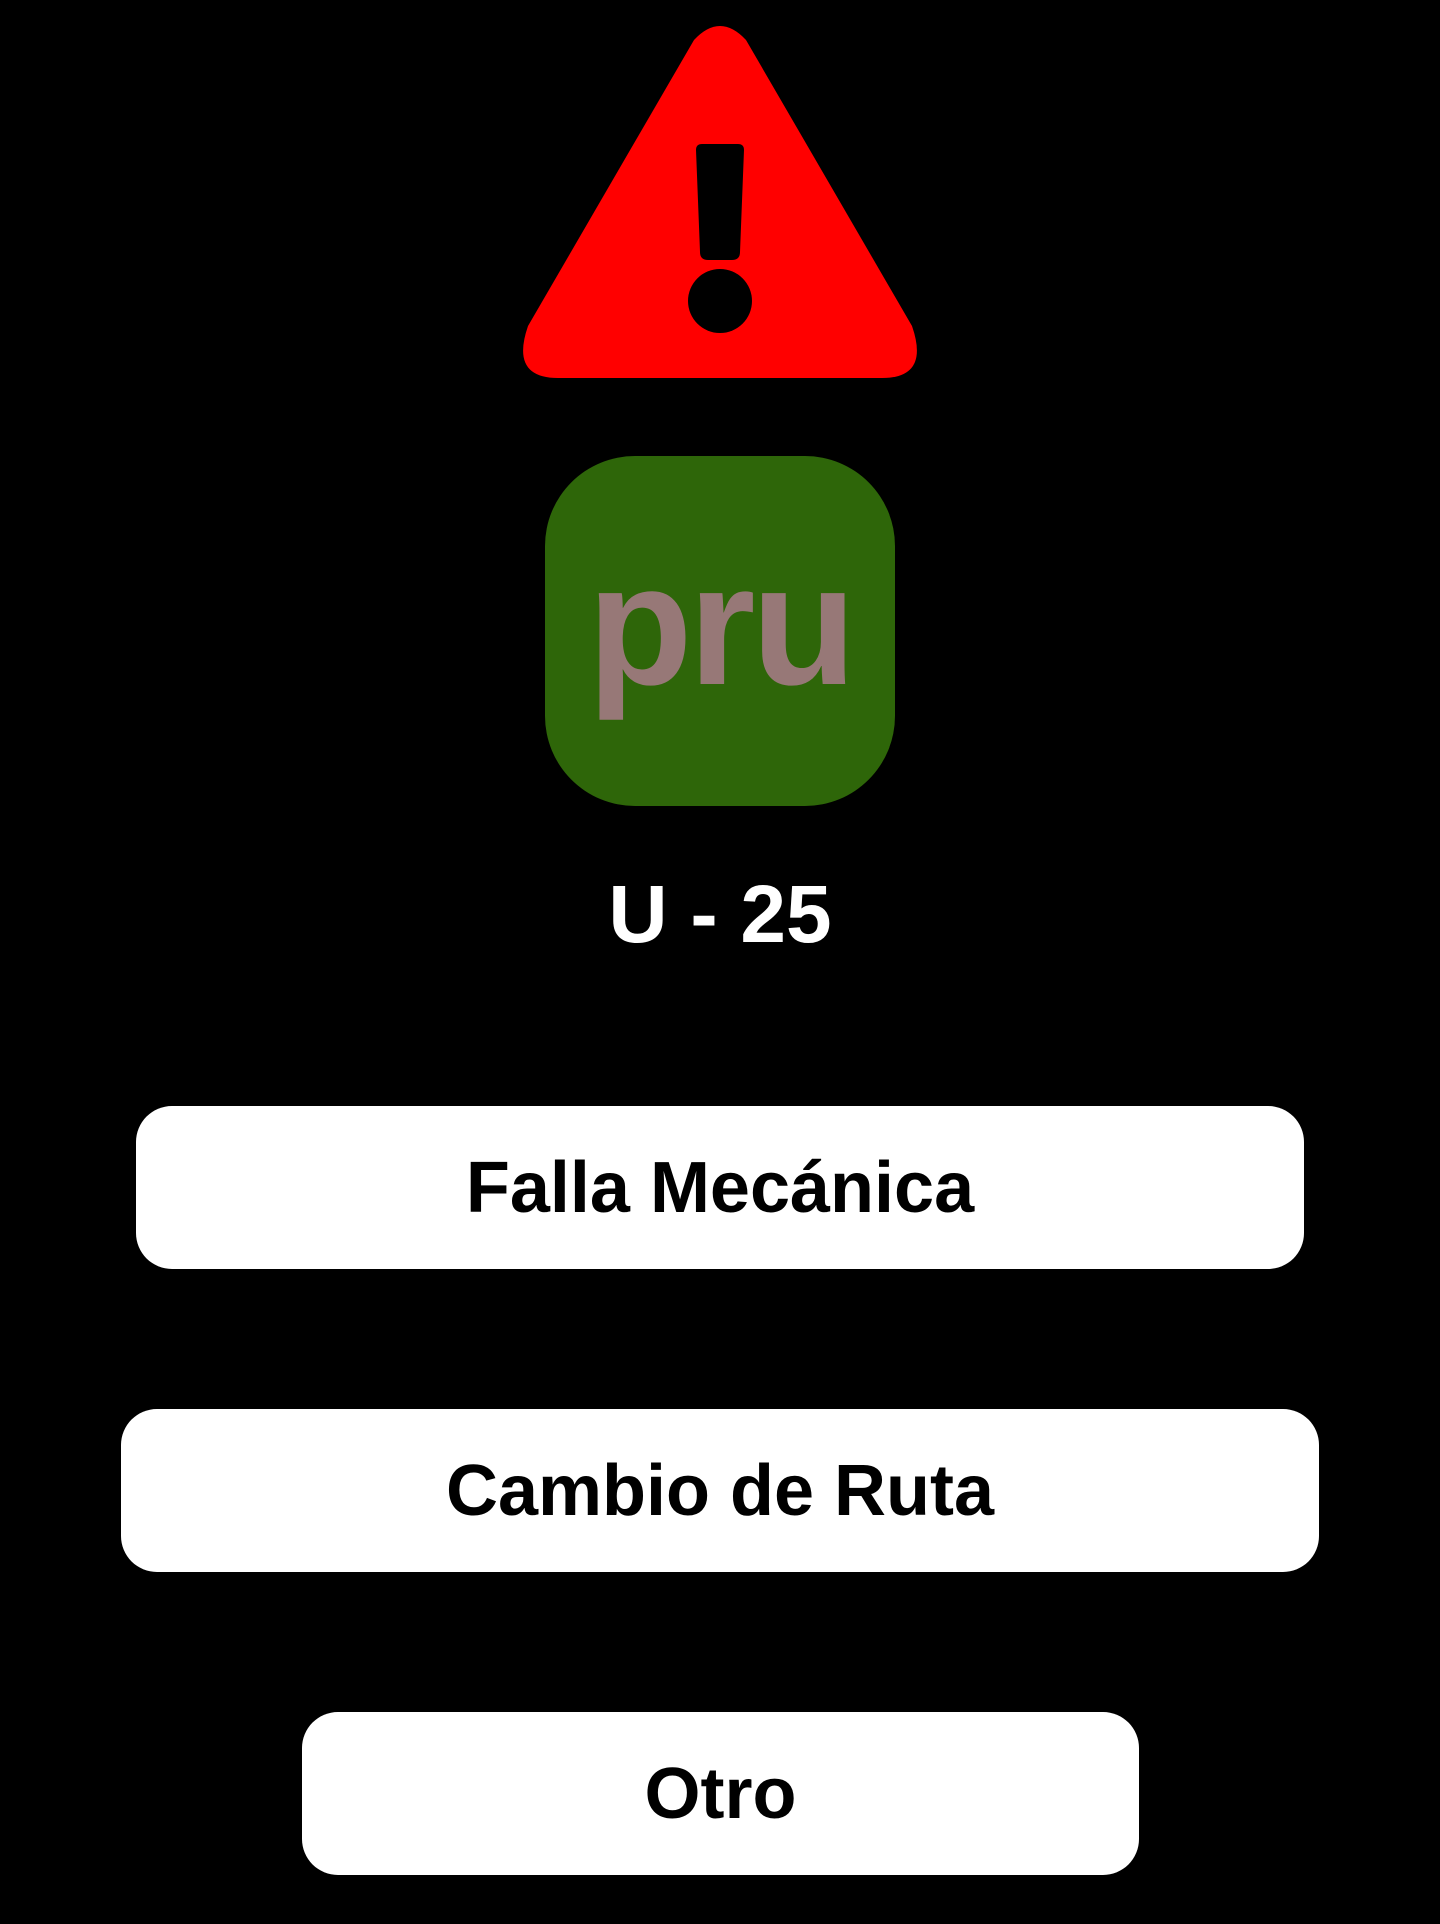  Describe the element at coordinates (721, 625) in the screenshot. I see `route-badge-label: pru` at that location.